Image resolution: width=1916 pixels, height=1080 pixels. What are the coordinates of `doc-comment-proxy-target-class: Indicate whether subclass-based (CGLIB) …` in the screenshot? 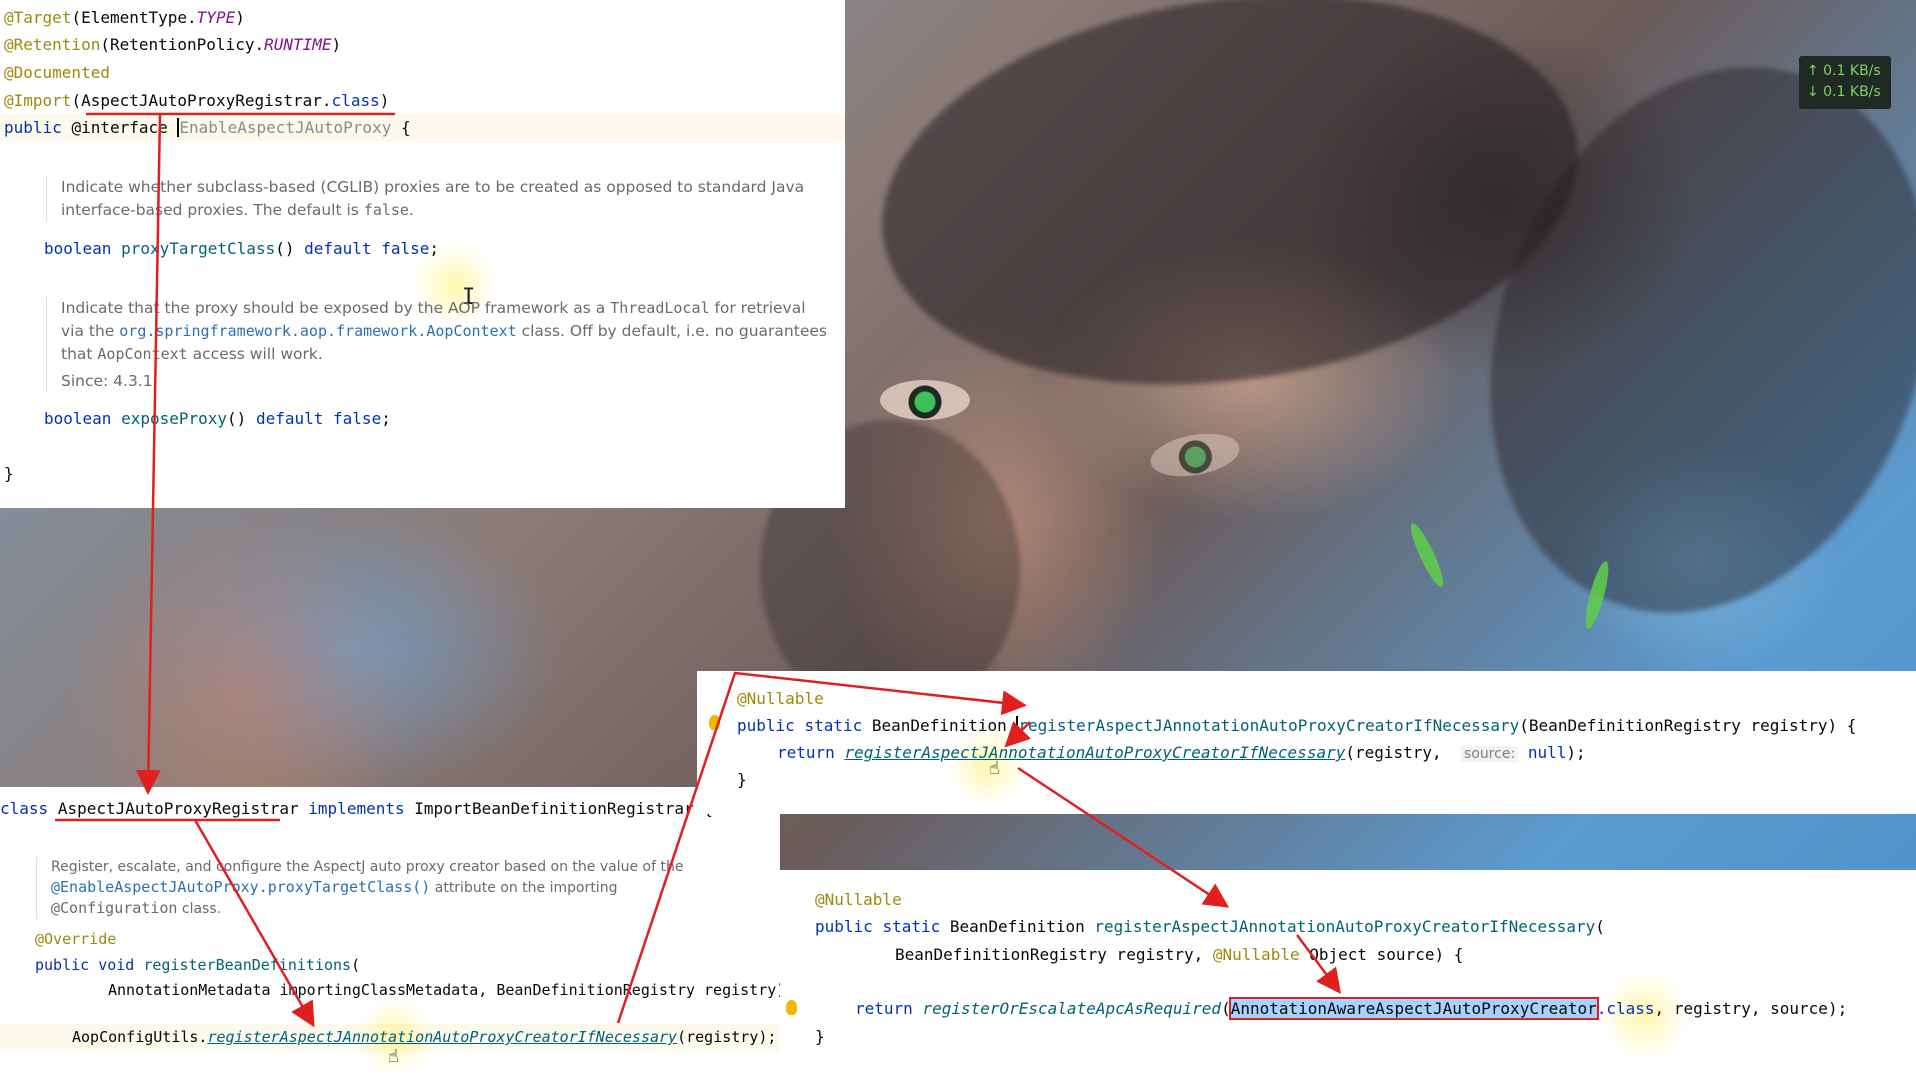 It's located at (438, 199).